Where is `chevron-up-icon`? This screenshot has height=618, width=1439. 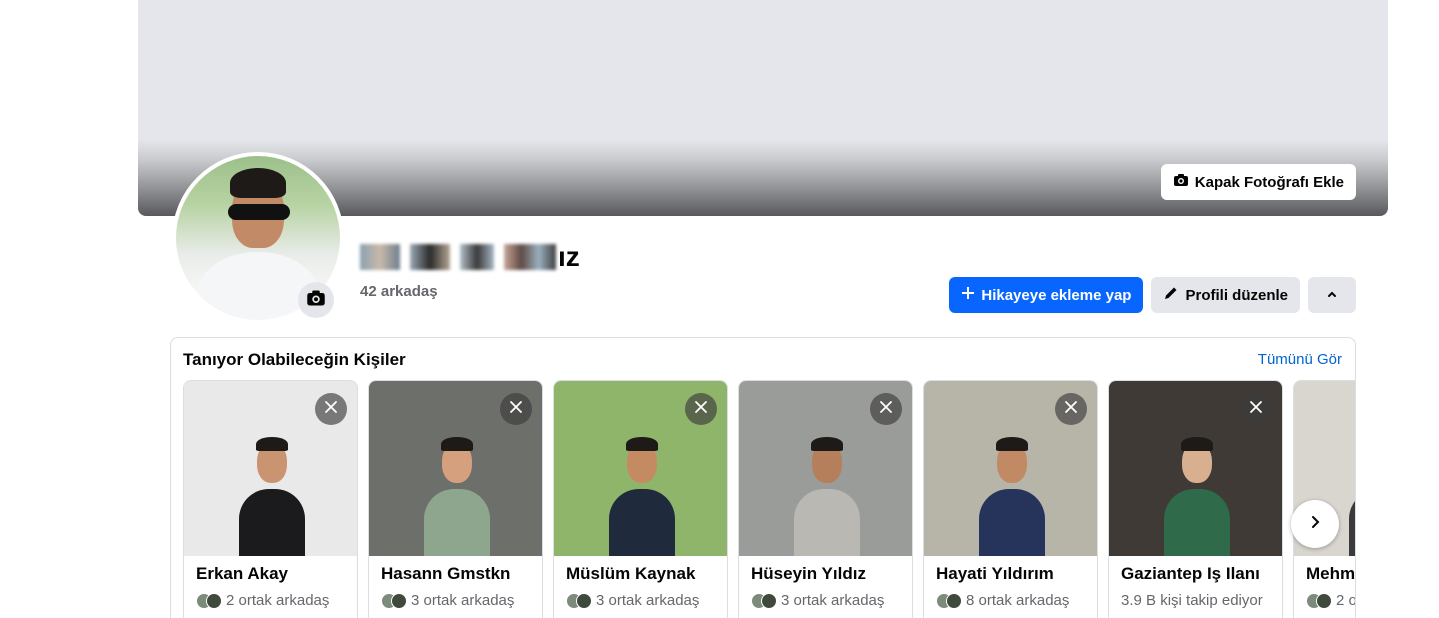 chevron-up-icon is located at coordinates (1332, 295).